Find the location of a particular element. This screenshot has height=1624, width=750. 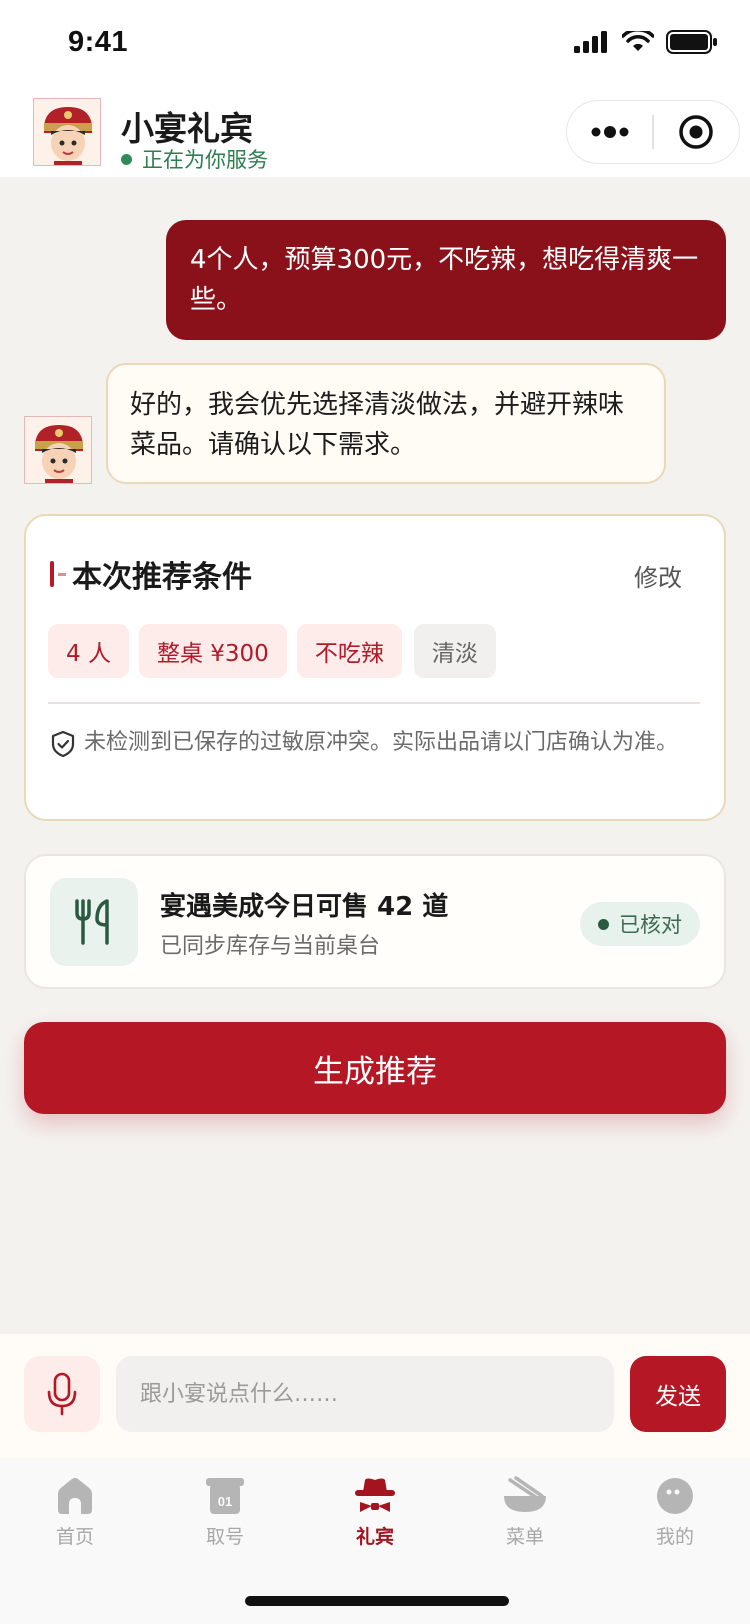

tag-light: 清淡 is located at coordinates (454, 651).